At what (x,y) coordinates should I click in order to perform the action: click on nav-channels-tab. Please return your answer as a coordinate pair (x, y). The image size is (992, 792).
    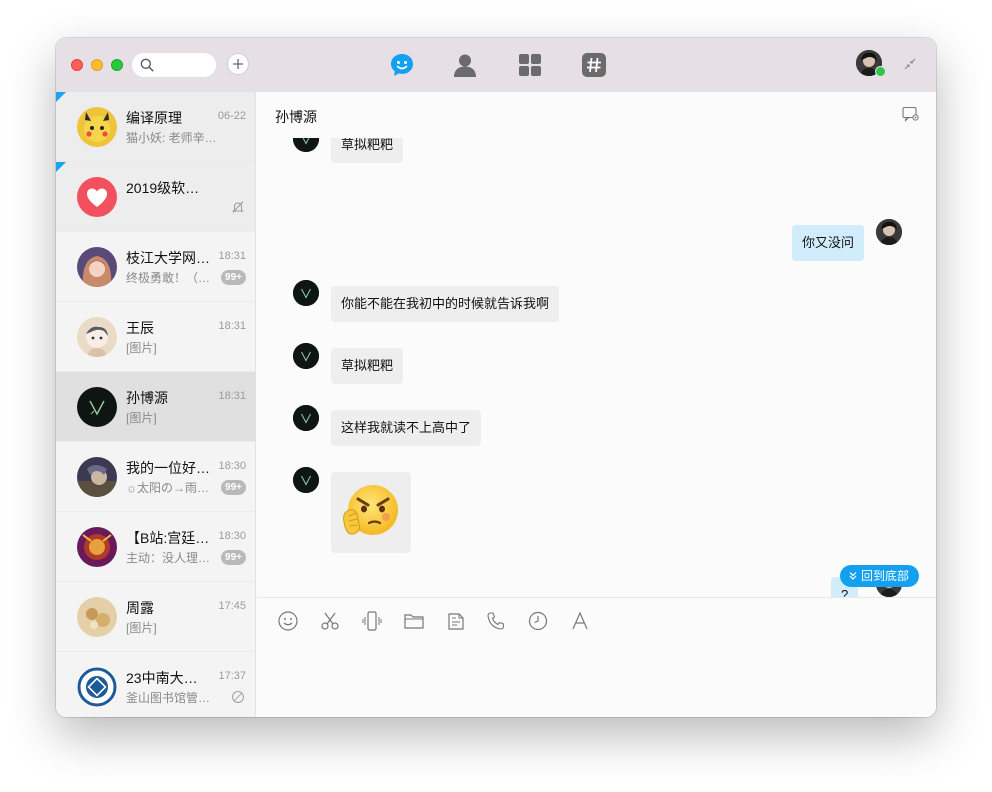
    Looking at the image, I should click on (594, 65).